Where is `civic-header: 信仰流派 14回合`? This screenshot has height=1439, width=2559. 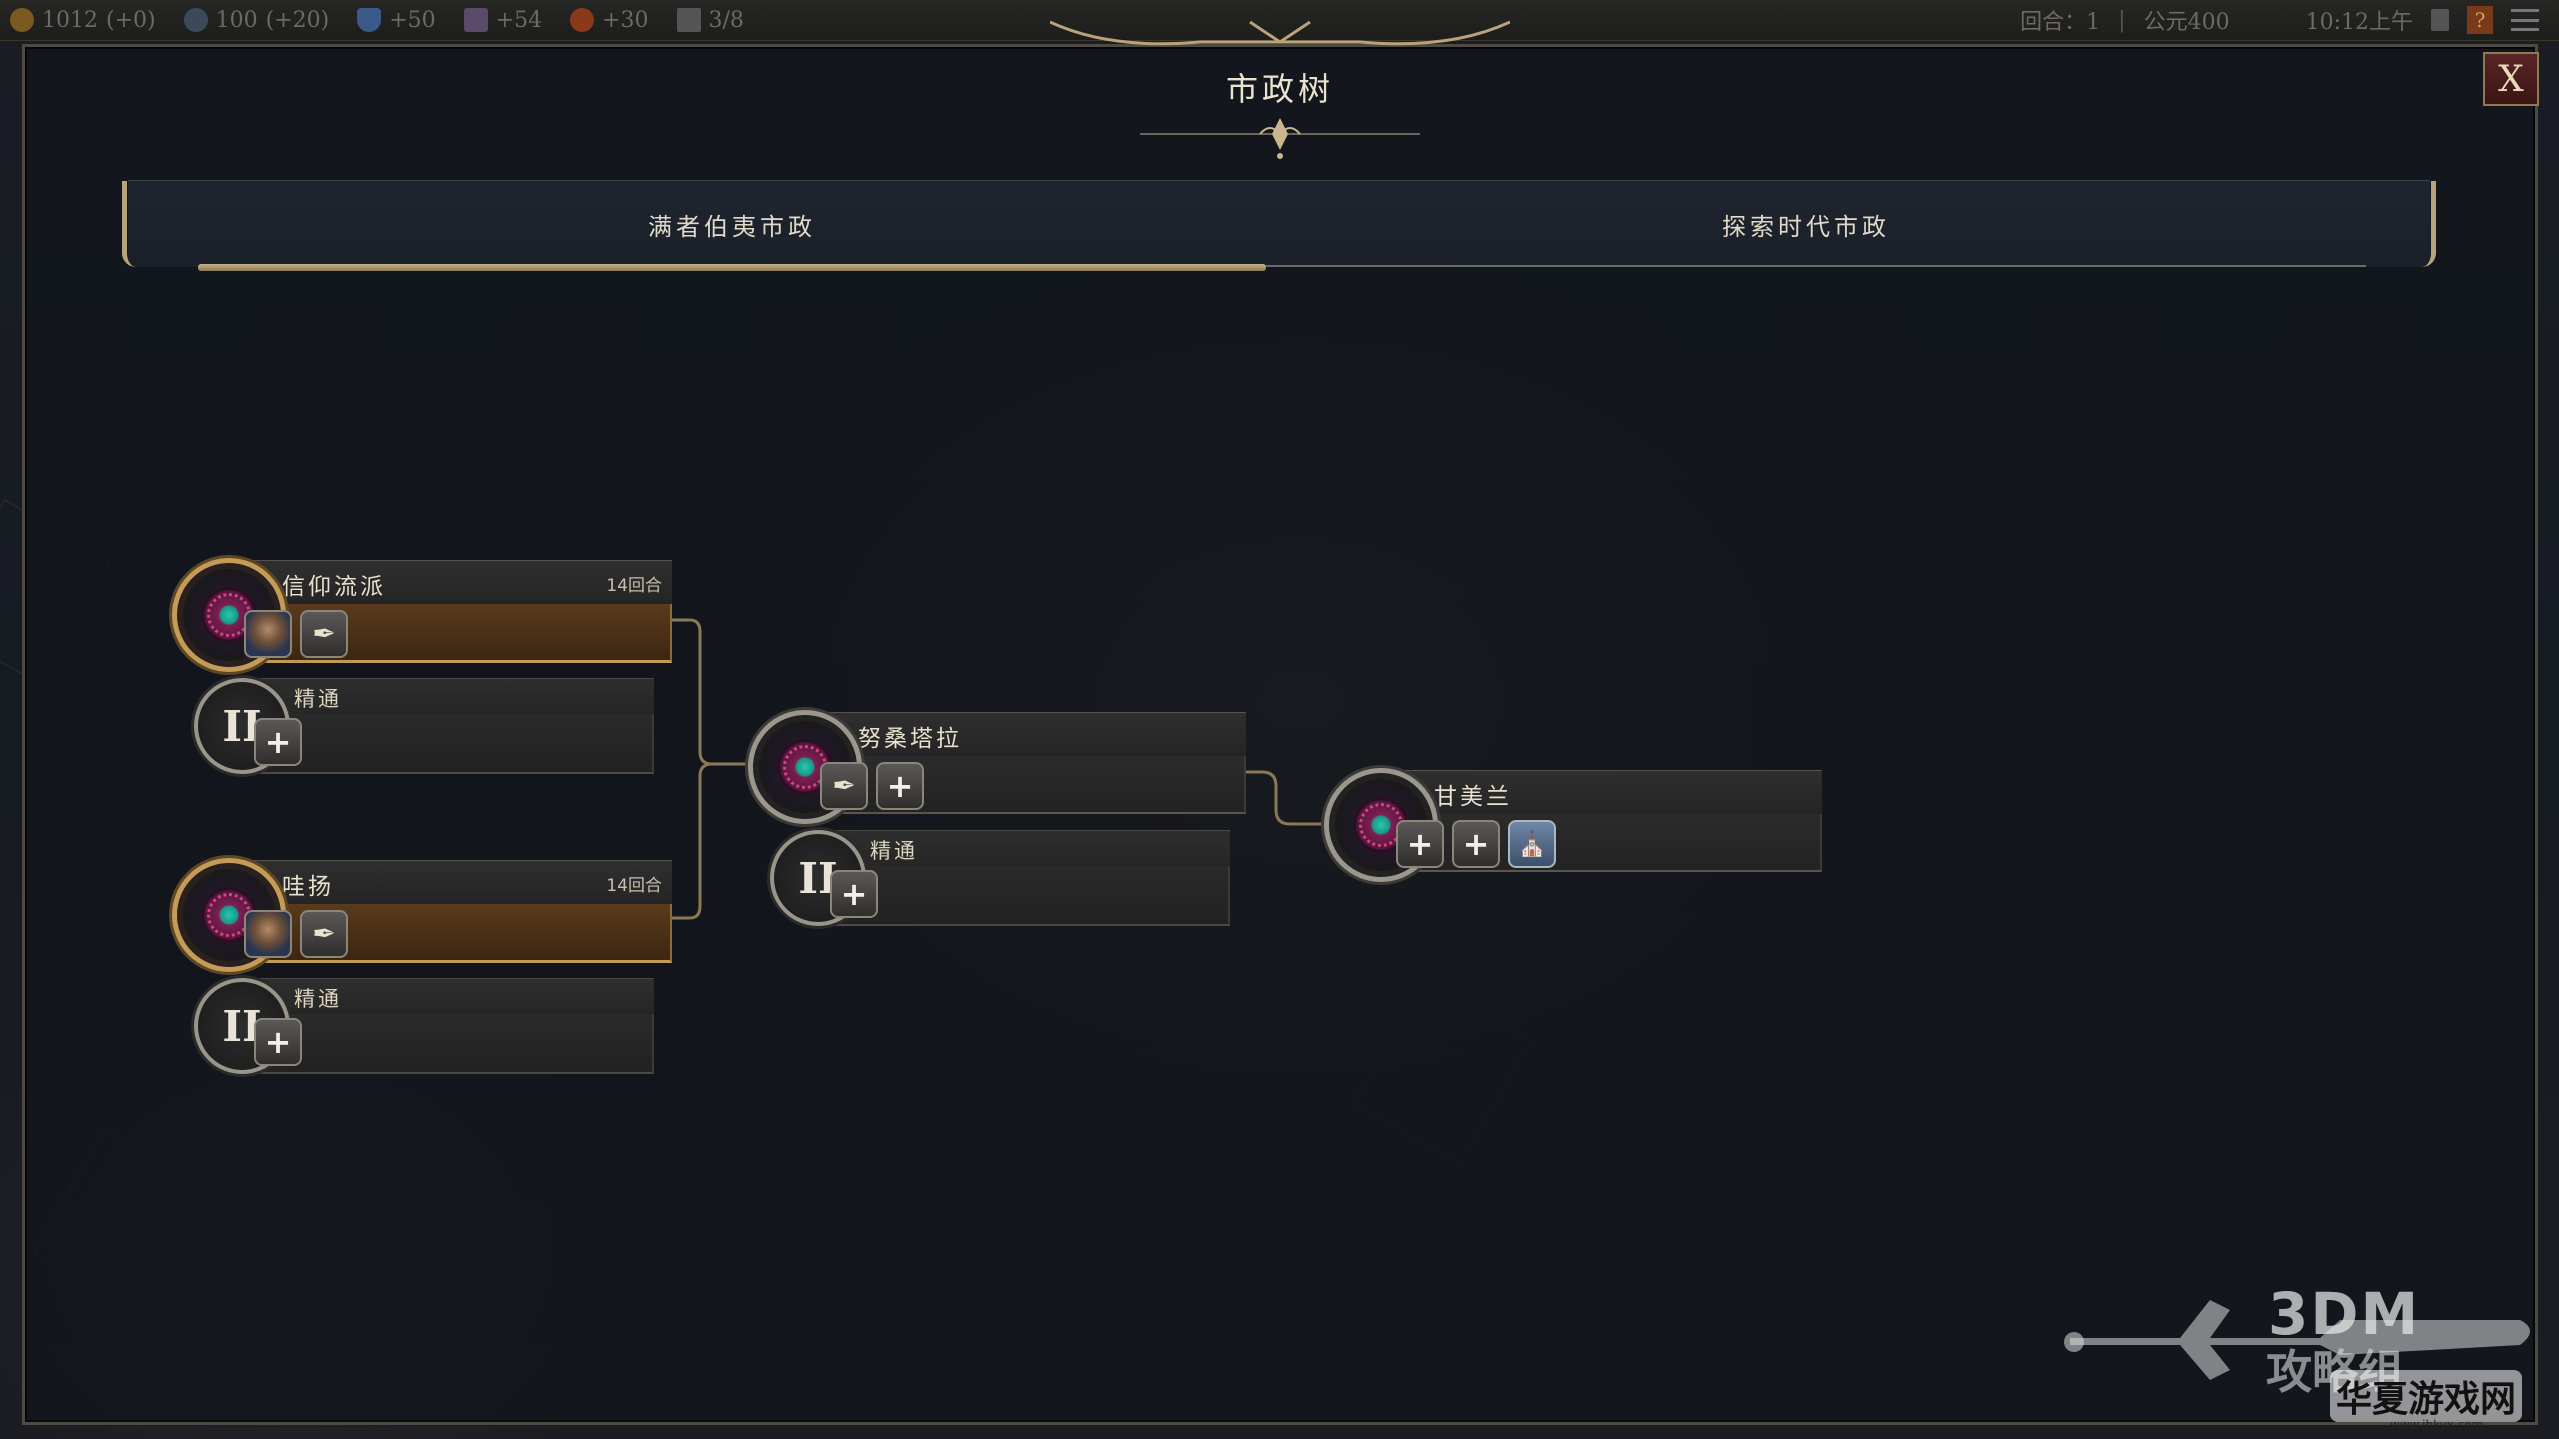 civic-header: 信仰流派 14回合 is located at coordinates (452, 584).